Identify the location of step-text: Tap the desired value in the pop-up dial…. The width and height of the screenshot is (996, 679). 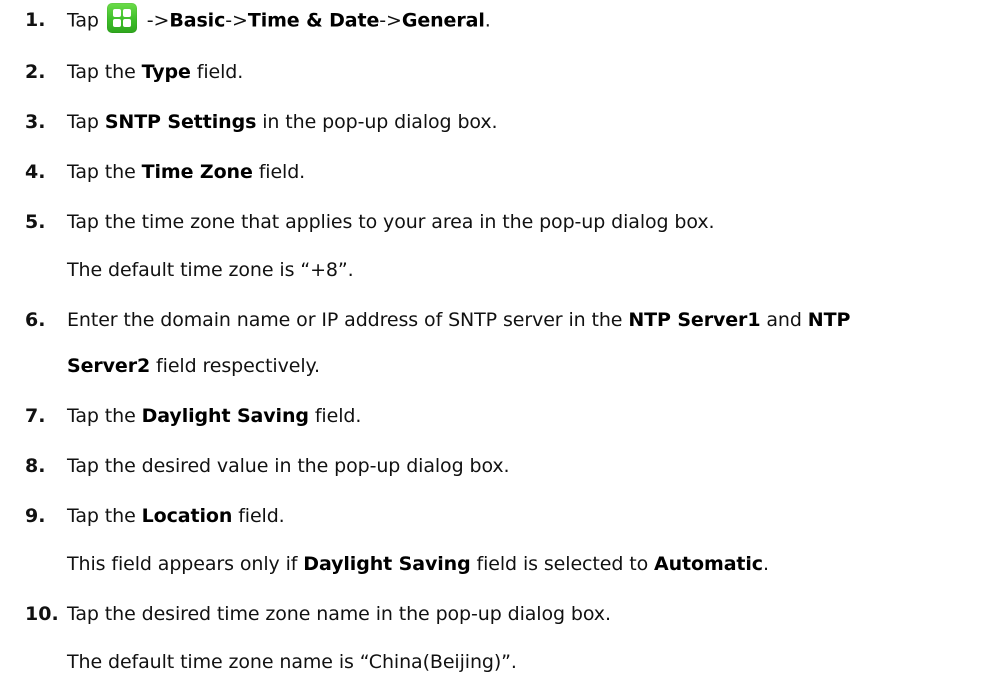
(288, 466).